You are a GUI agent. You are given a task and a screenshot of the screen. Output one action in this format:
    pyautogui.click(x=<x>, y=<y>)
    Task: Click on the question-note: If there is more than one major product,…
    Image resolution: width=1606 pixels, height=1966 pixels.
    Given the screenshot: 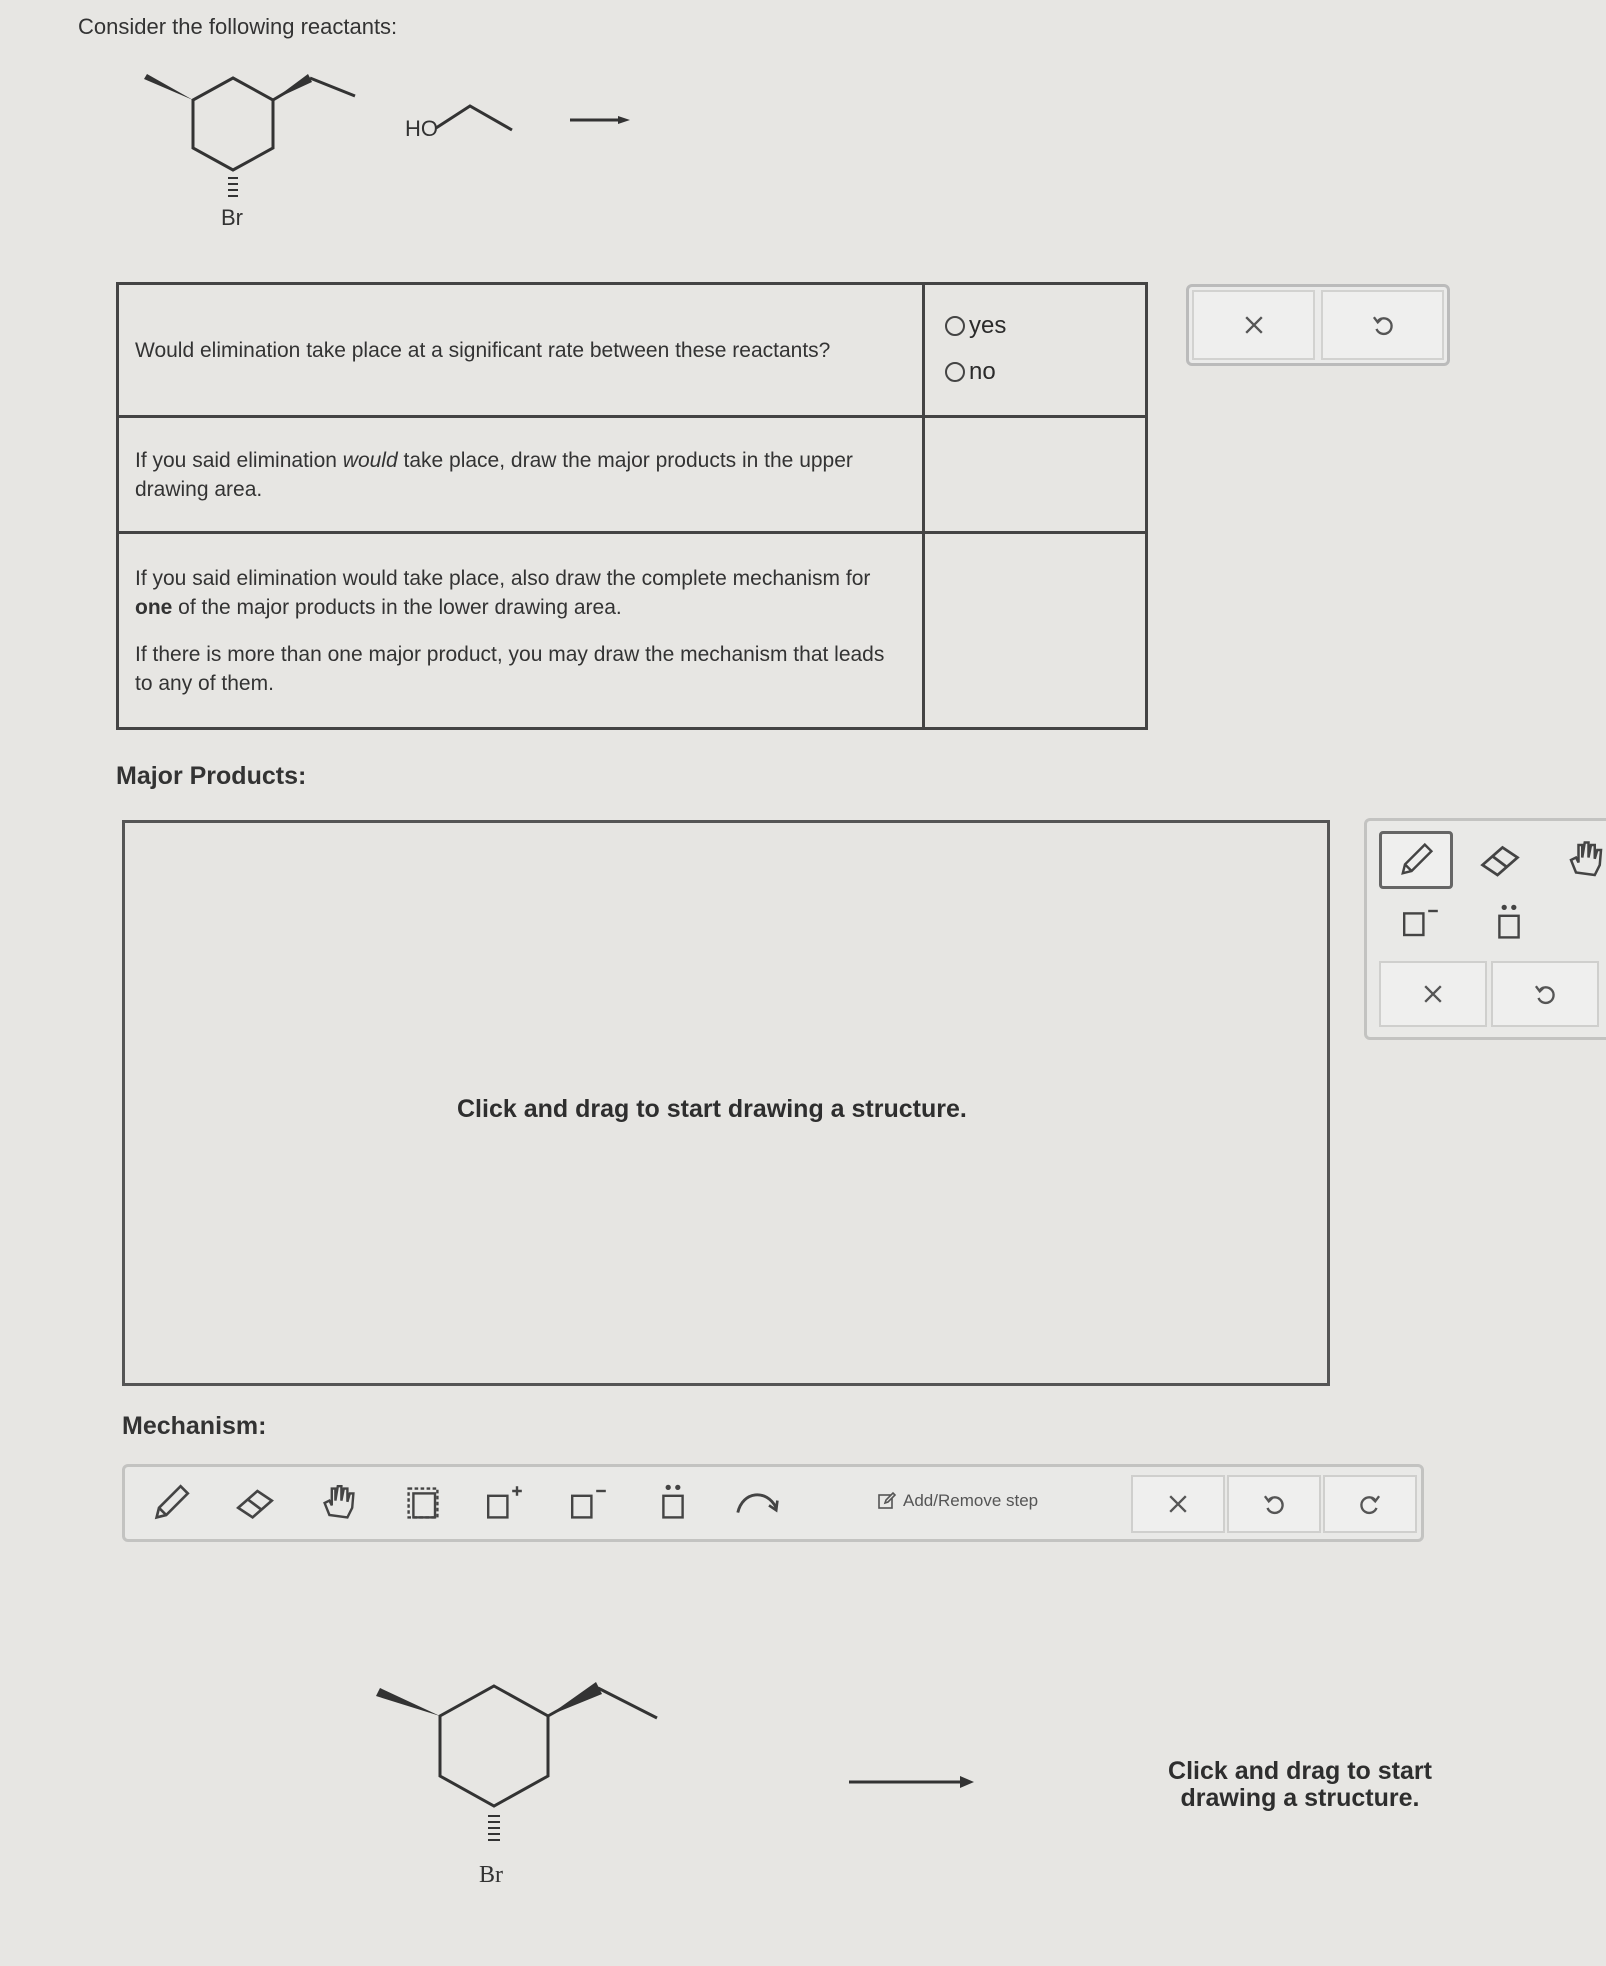 What is the action you would take?
    pyautogui.click(x=510, y=668)
    